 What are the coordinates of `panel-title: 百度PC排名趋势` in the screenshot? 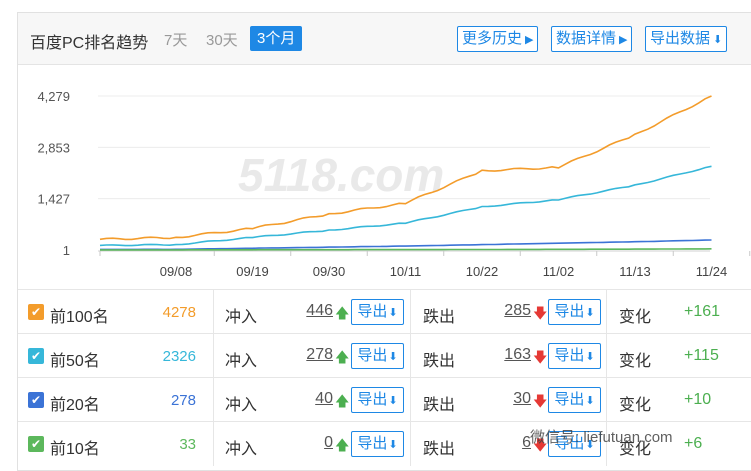 It's located at (89, 43).